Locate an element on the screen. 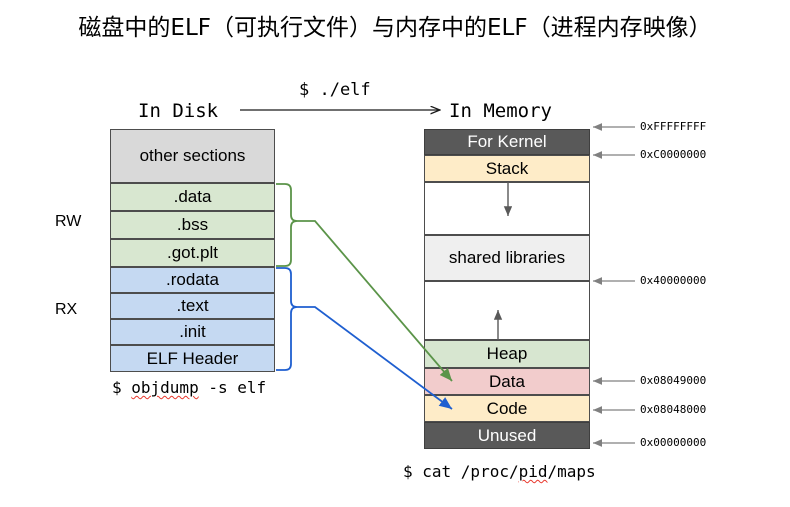  in-disk-header: In Disk is located at coordinates (178, 111).